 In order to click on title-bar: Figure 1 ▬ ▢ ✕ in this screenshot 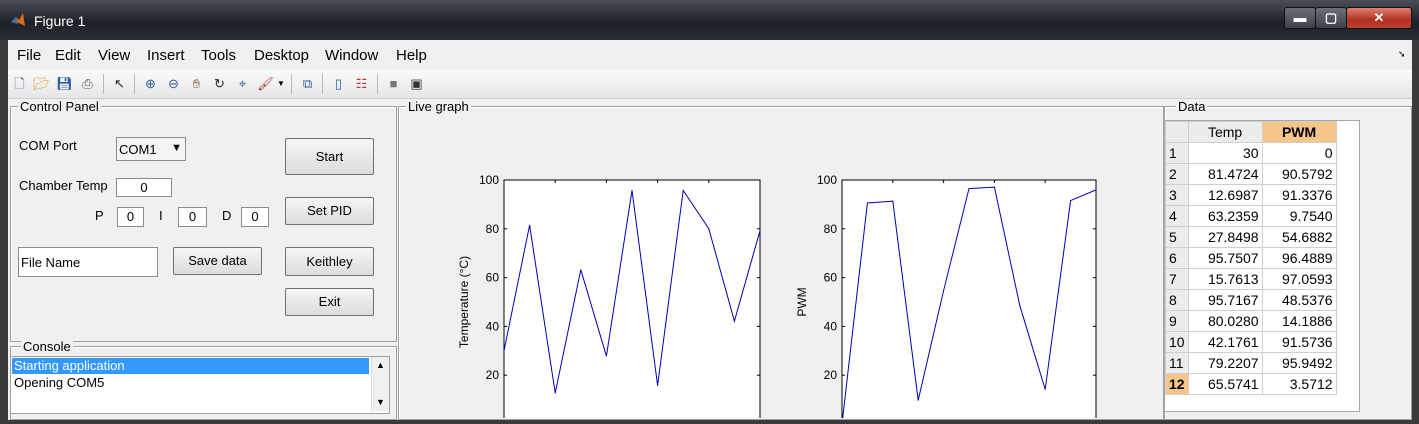, I will do `click(709, 20)`.